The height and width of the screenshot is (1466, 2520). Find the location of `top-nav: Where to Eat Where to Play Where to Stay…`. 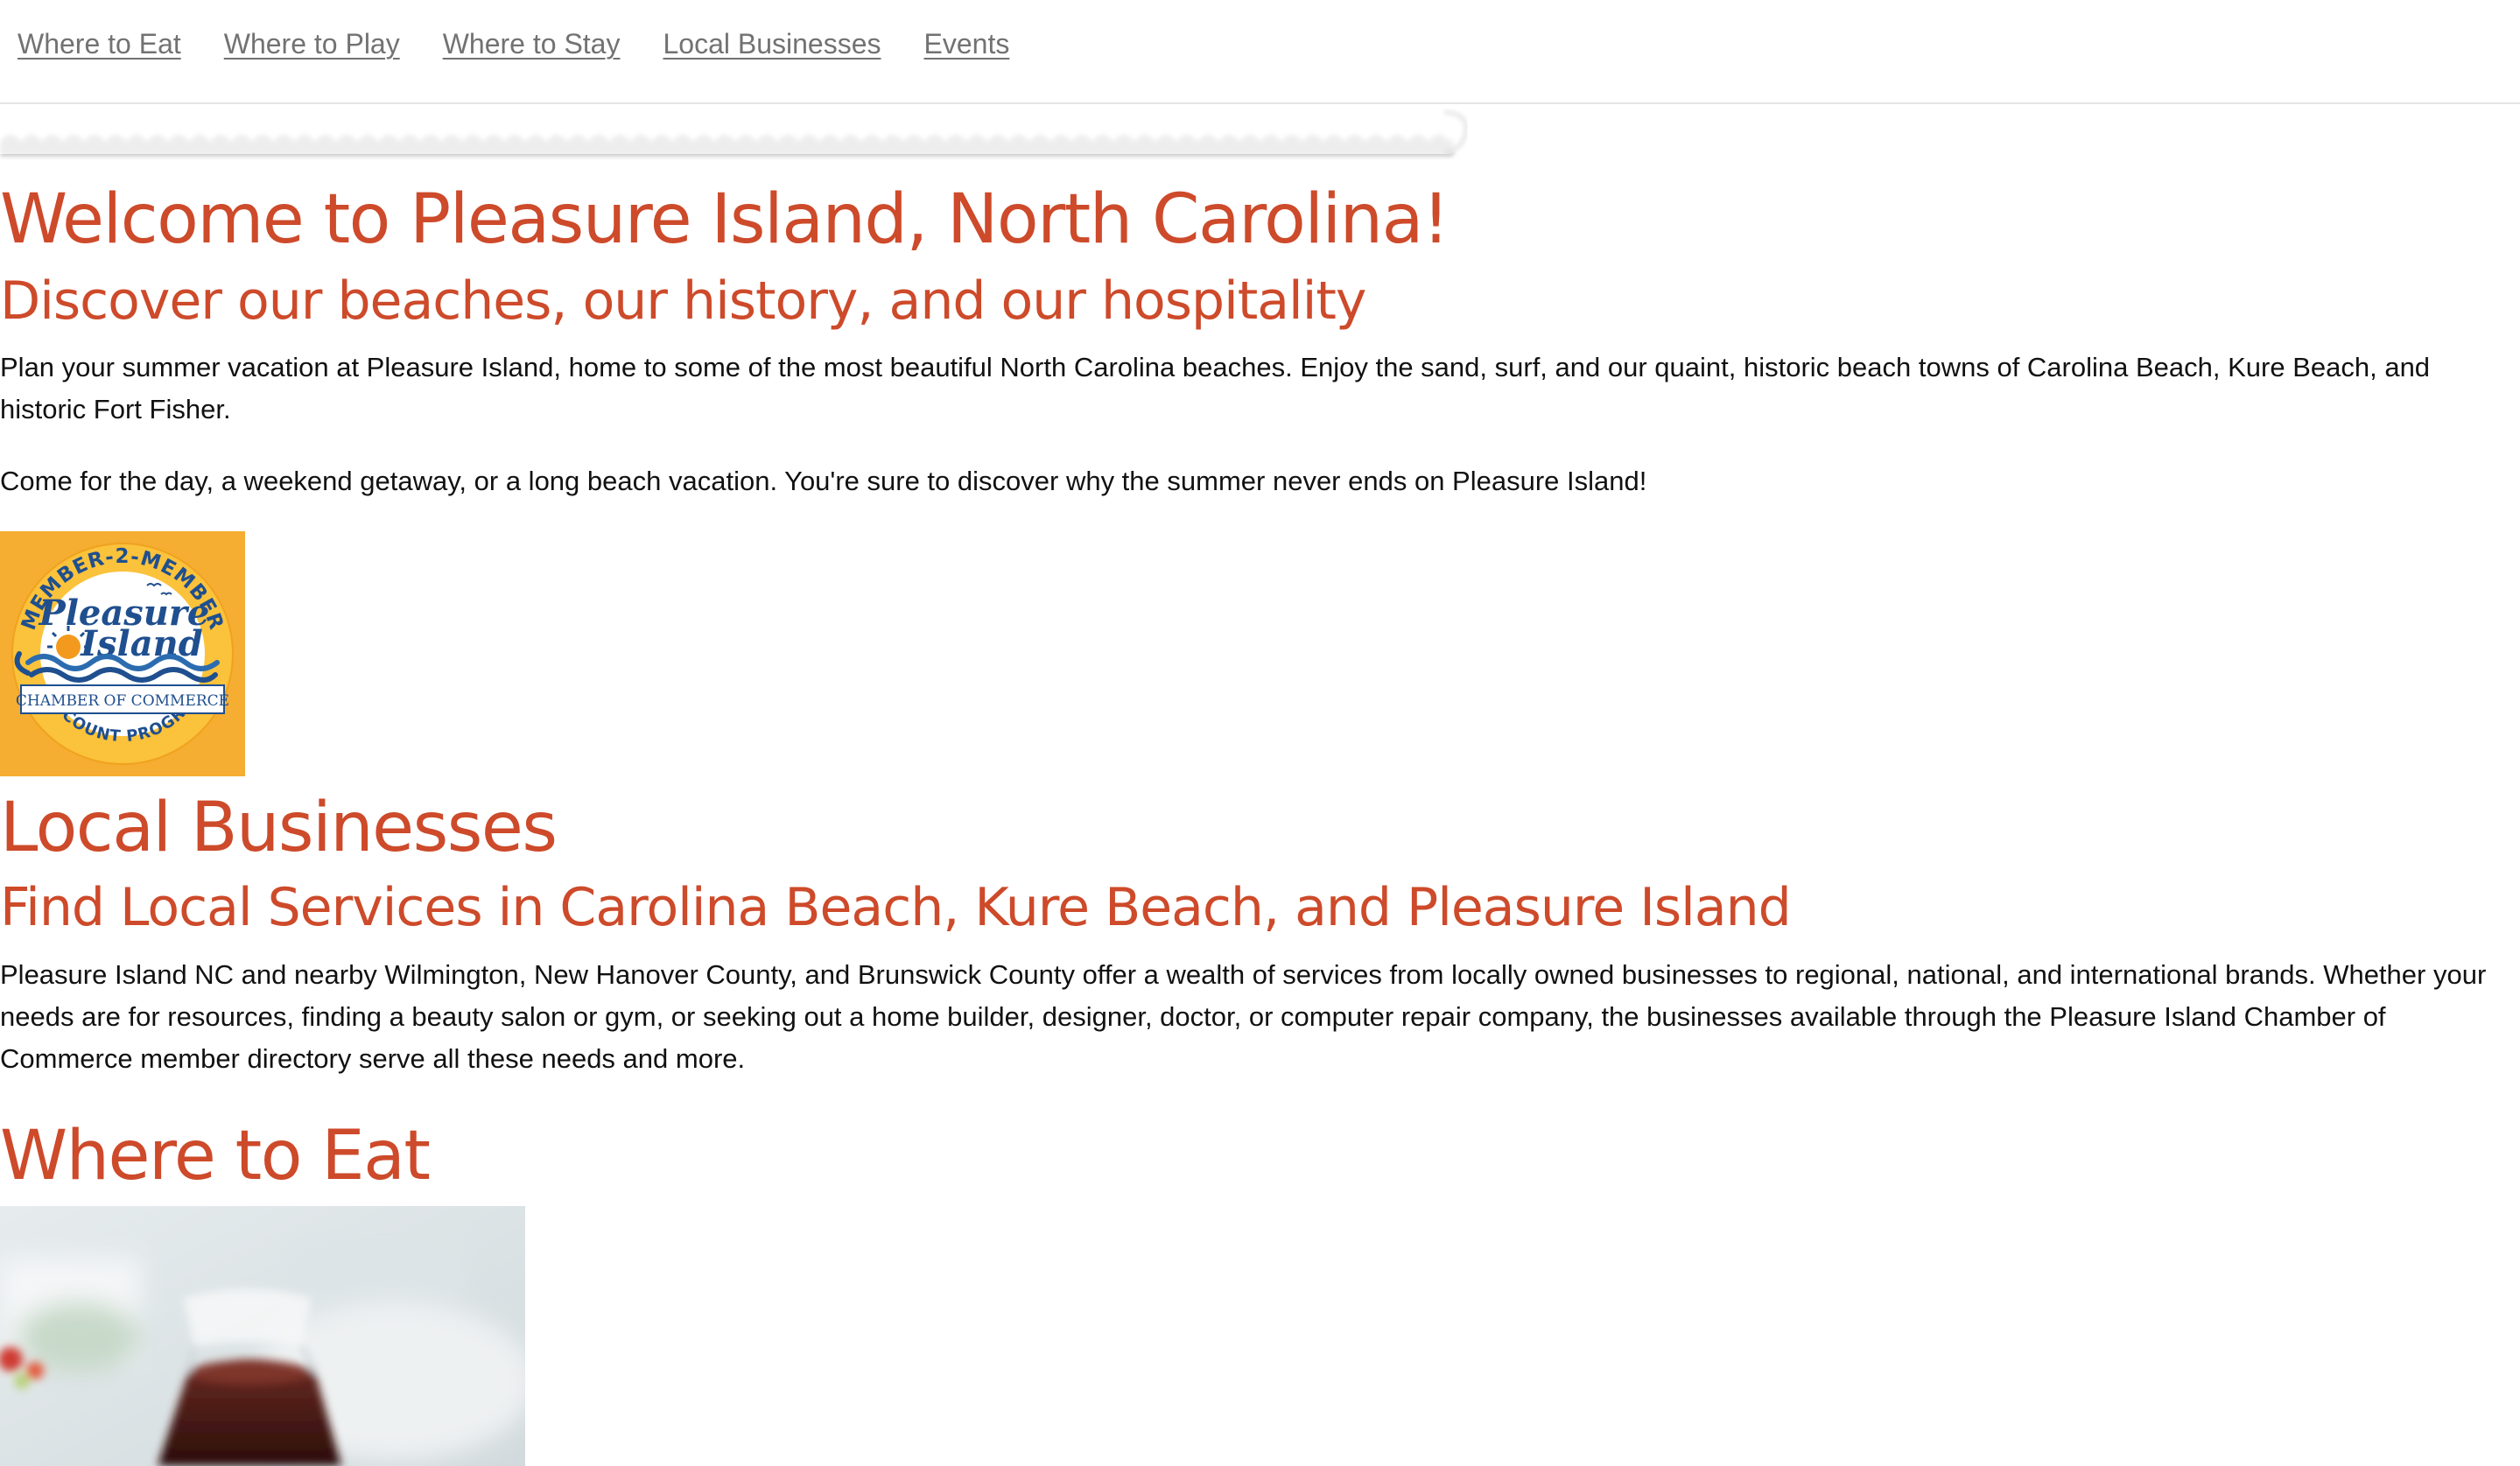

top-nav: Where to Eat Where to Play Where to Stay… is located at coordinates (1260, 52).